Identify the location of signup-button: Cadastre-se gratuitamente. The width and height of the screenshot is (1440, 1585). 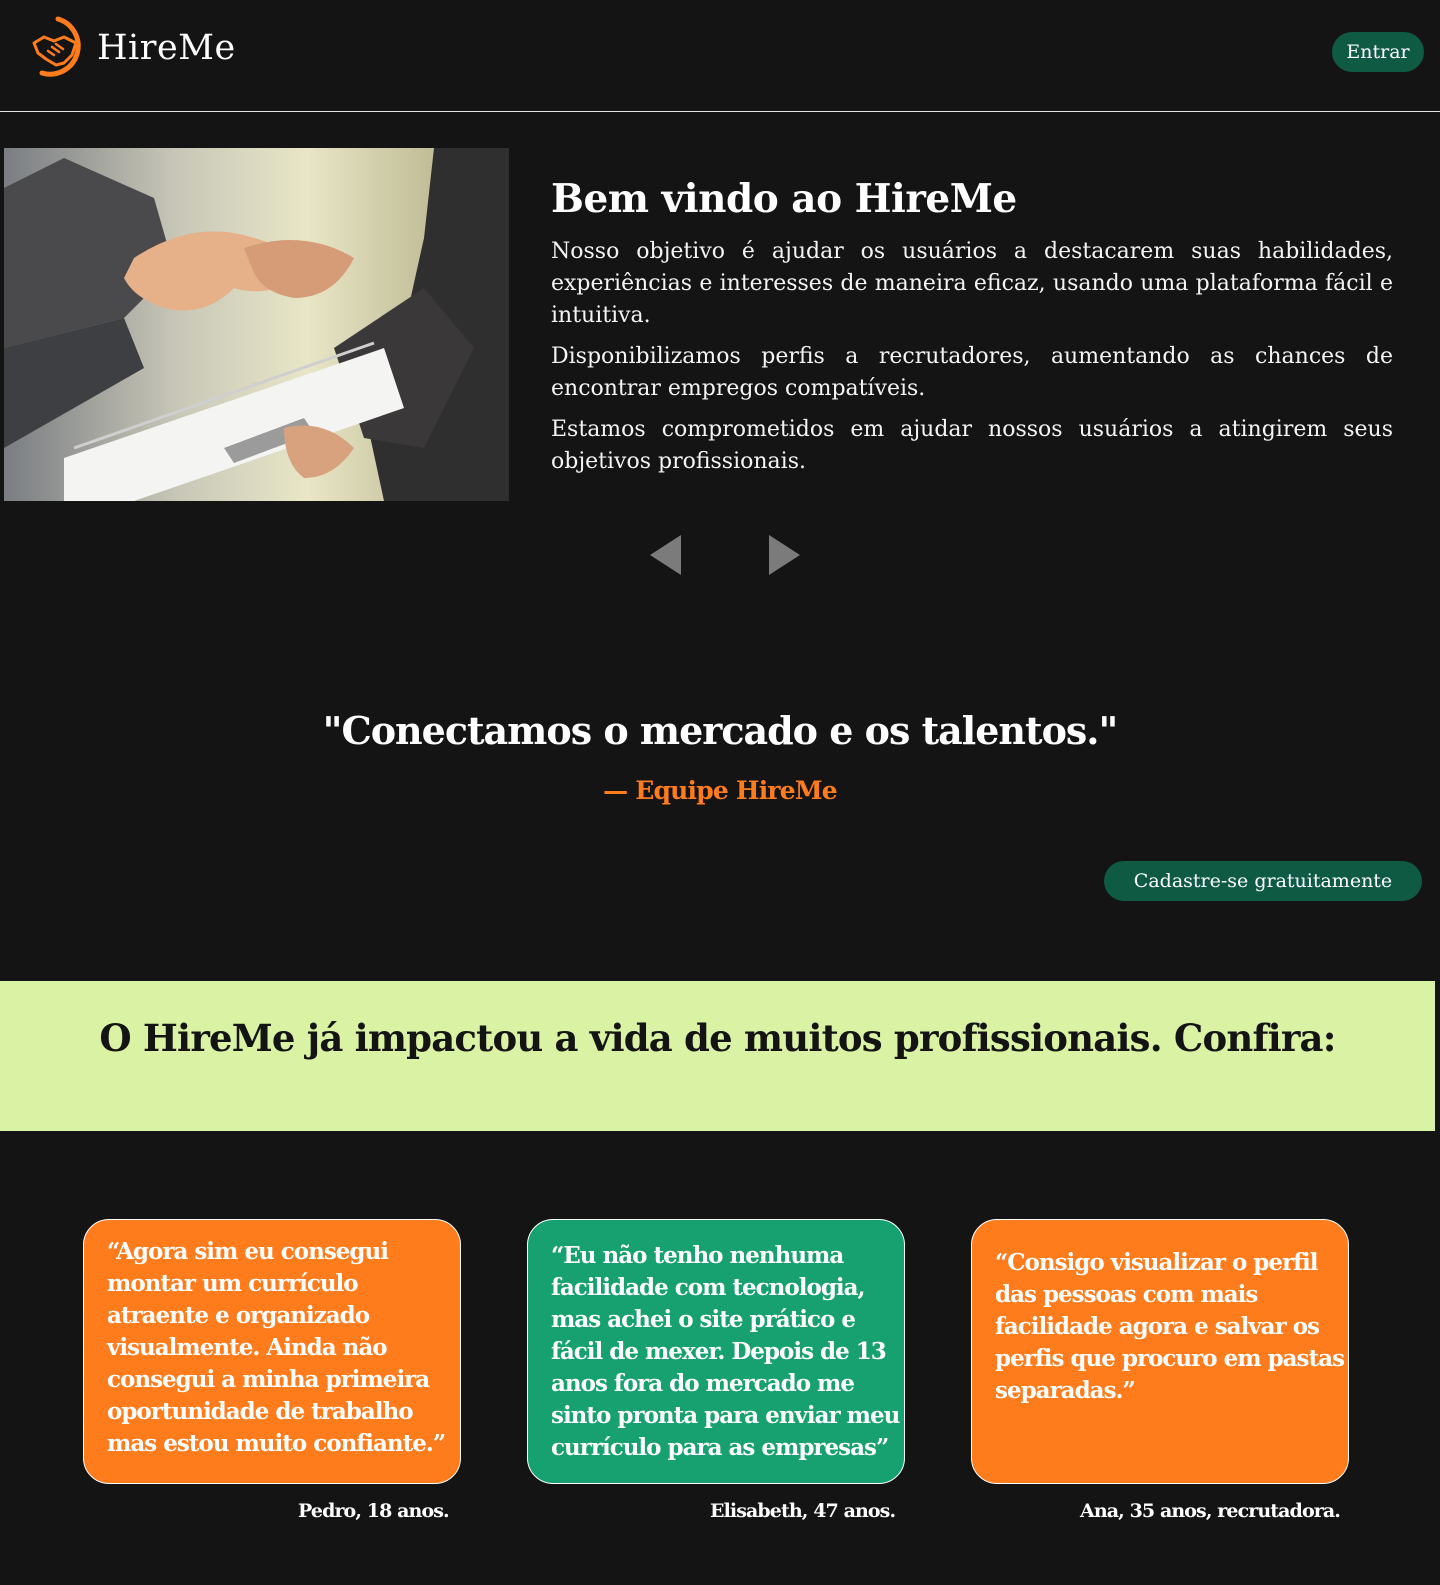
(1263, 881).